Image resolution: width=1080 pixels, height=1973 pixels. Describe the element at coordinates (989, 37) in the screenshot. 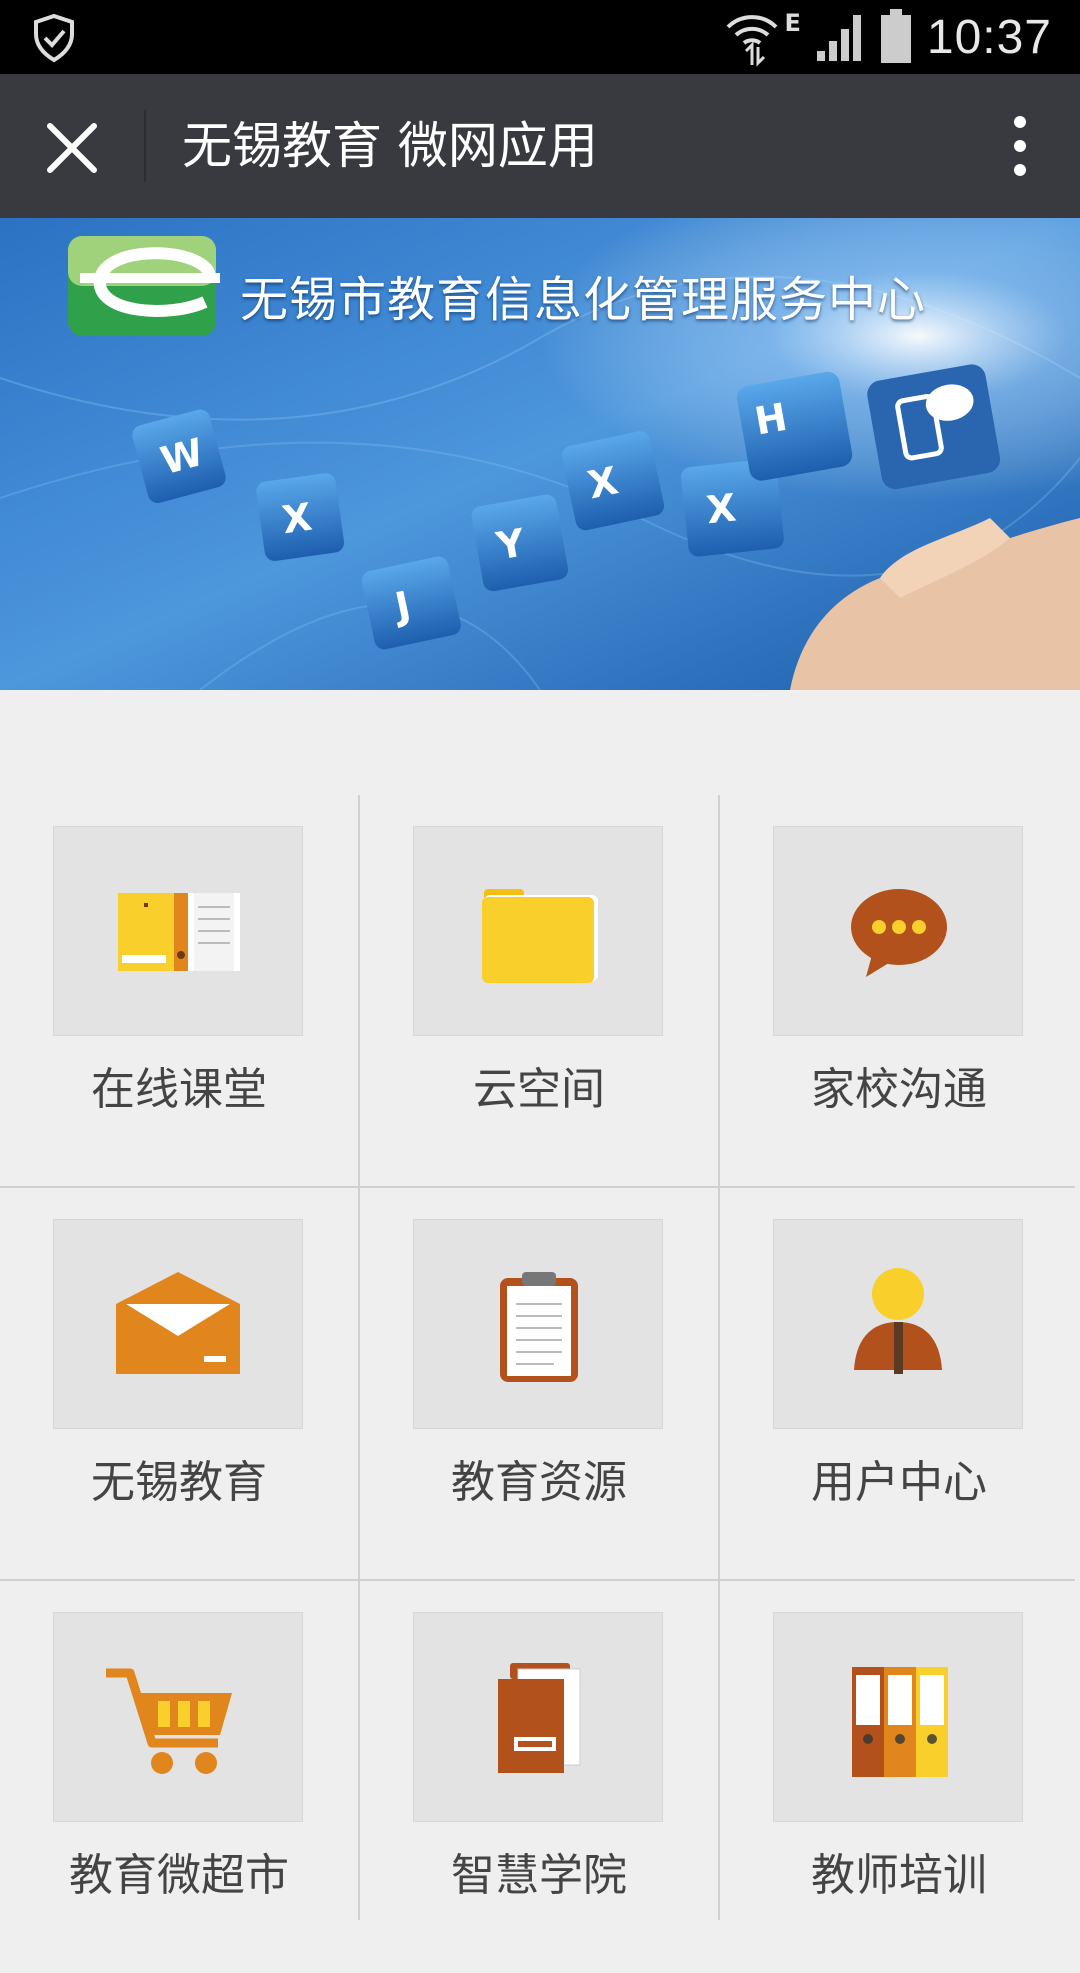

I see `clock: 10:37` at that location.